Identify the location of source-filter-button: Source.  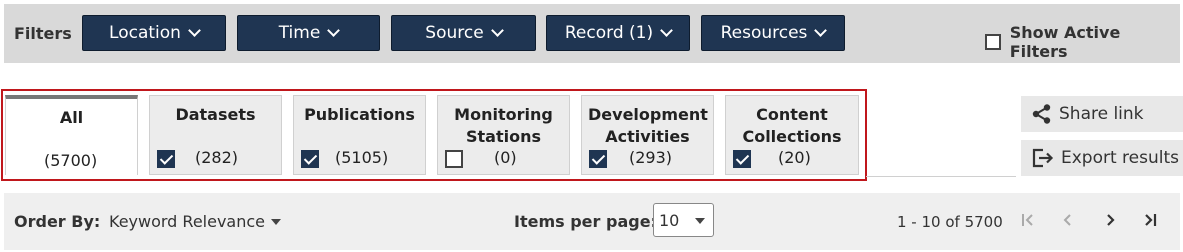
(463, 33).